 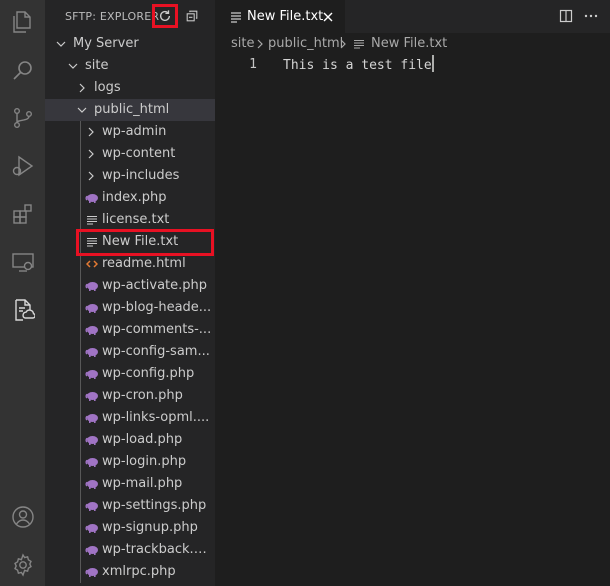 I want to click on account-icon, so click(x=22, y=517).